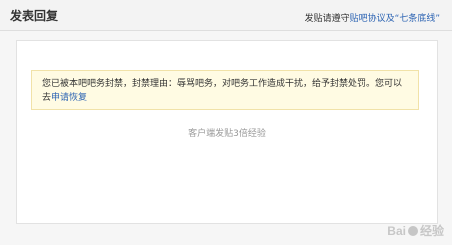 This screenshot has height=245, width=452. What do you see at coordinates (431, 231) in the screenshot?
I see `watermark-right: 经验` at bounding box center [431, 231].